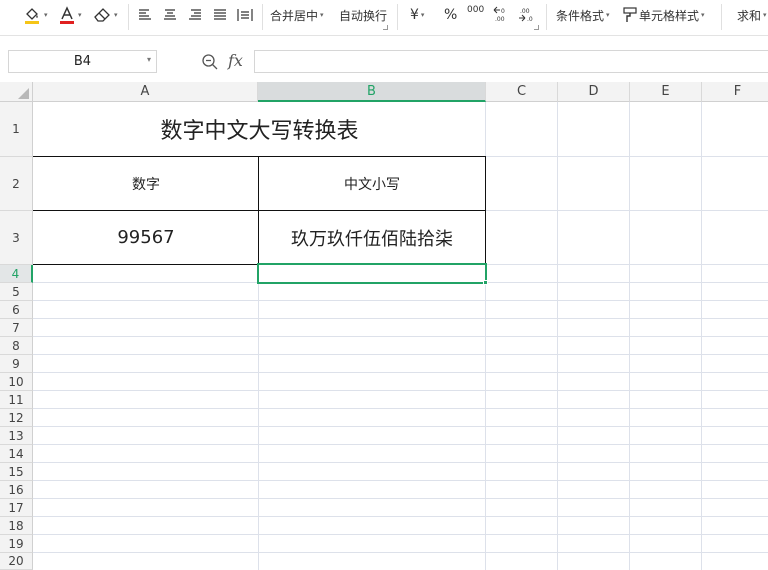 The image size is (768, 570). What do you see at coordinates (16, 561) in the screenshot?
I see `row-header-20: 20` at bounding box center [16, 561].